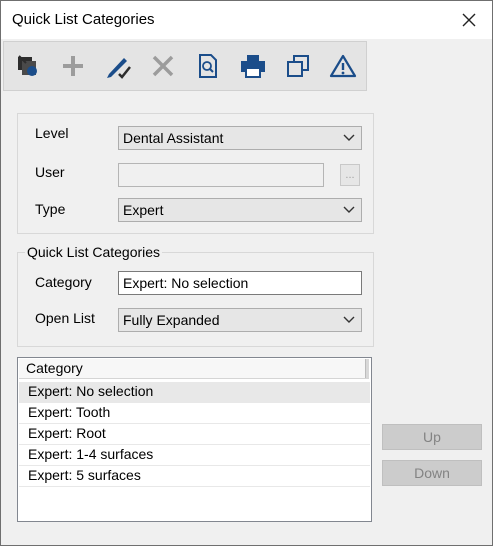 The width and height of the screenshot is (493, 546). What do you see at coordinates (83, 19) in the screenshot?
I see `window-title: Quick List Categories` at bounding box center [83, 19].